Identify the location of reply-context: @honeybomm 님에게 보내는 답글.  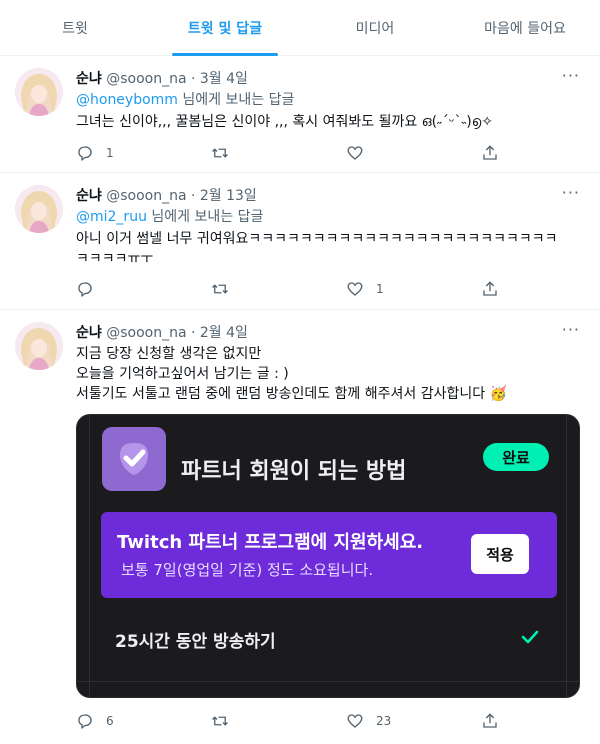
(185, 100).